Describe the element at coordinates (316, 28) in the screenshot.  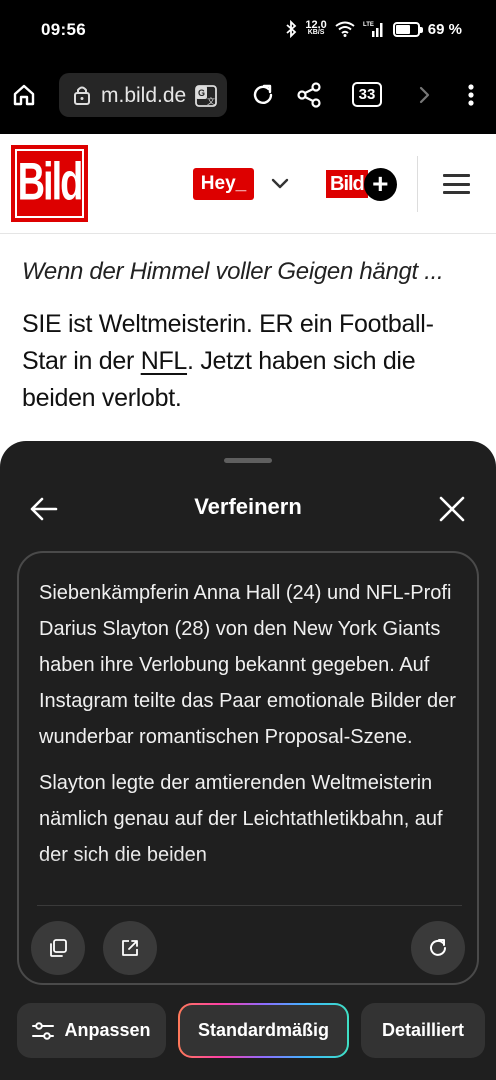
I see `network-speed: 12.0 KB/S` at that location.